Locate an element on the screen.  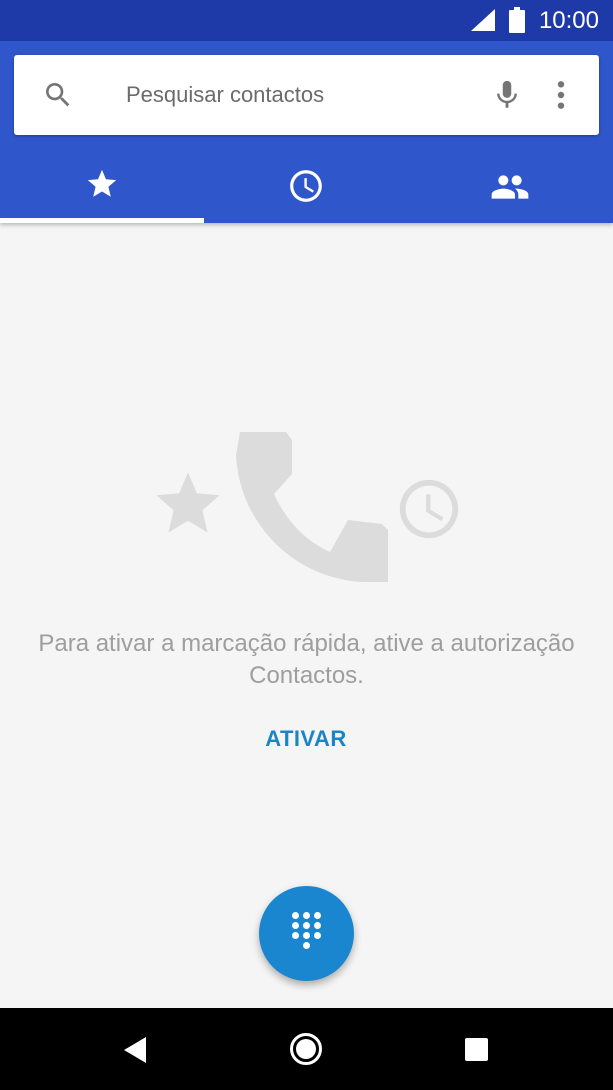
recent-apps-icon is located at coordinates (476, 1049).